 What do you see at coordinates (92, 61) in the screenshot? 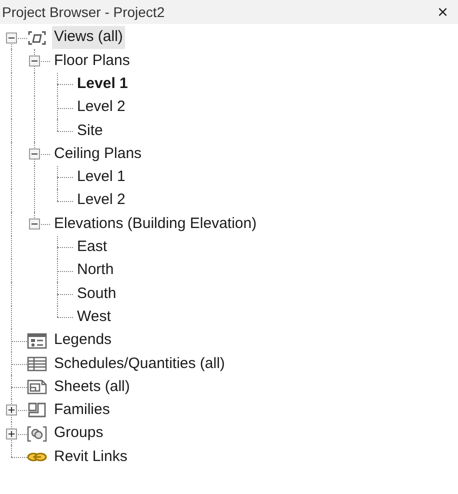
I see `tree-item: Floor Plans` at bounding box center [92, 61].